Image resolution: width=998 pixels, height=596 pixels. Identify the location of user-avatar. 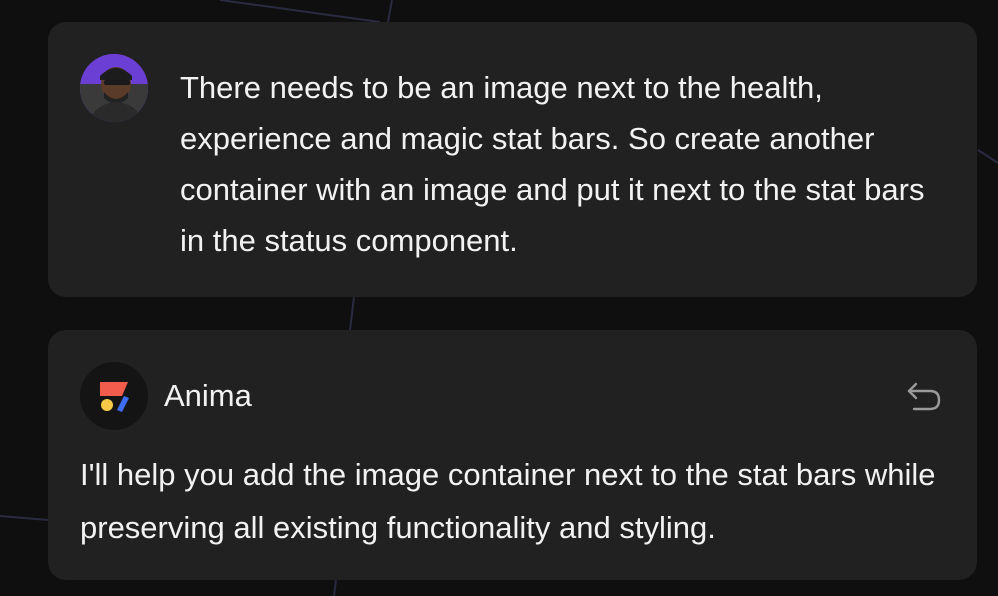
(114, 88).